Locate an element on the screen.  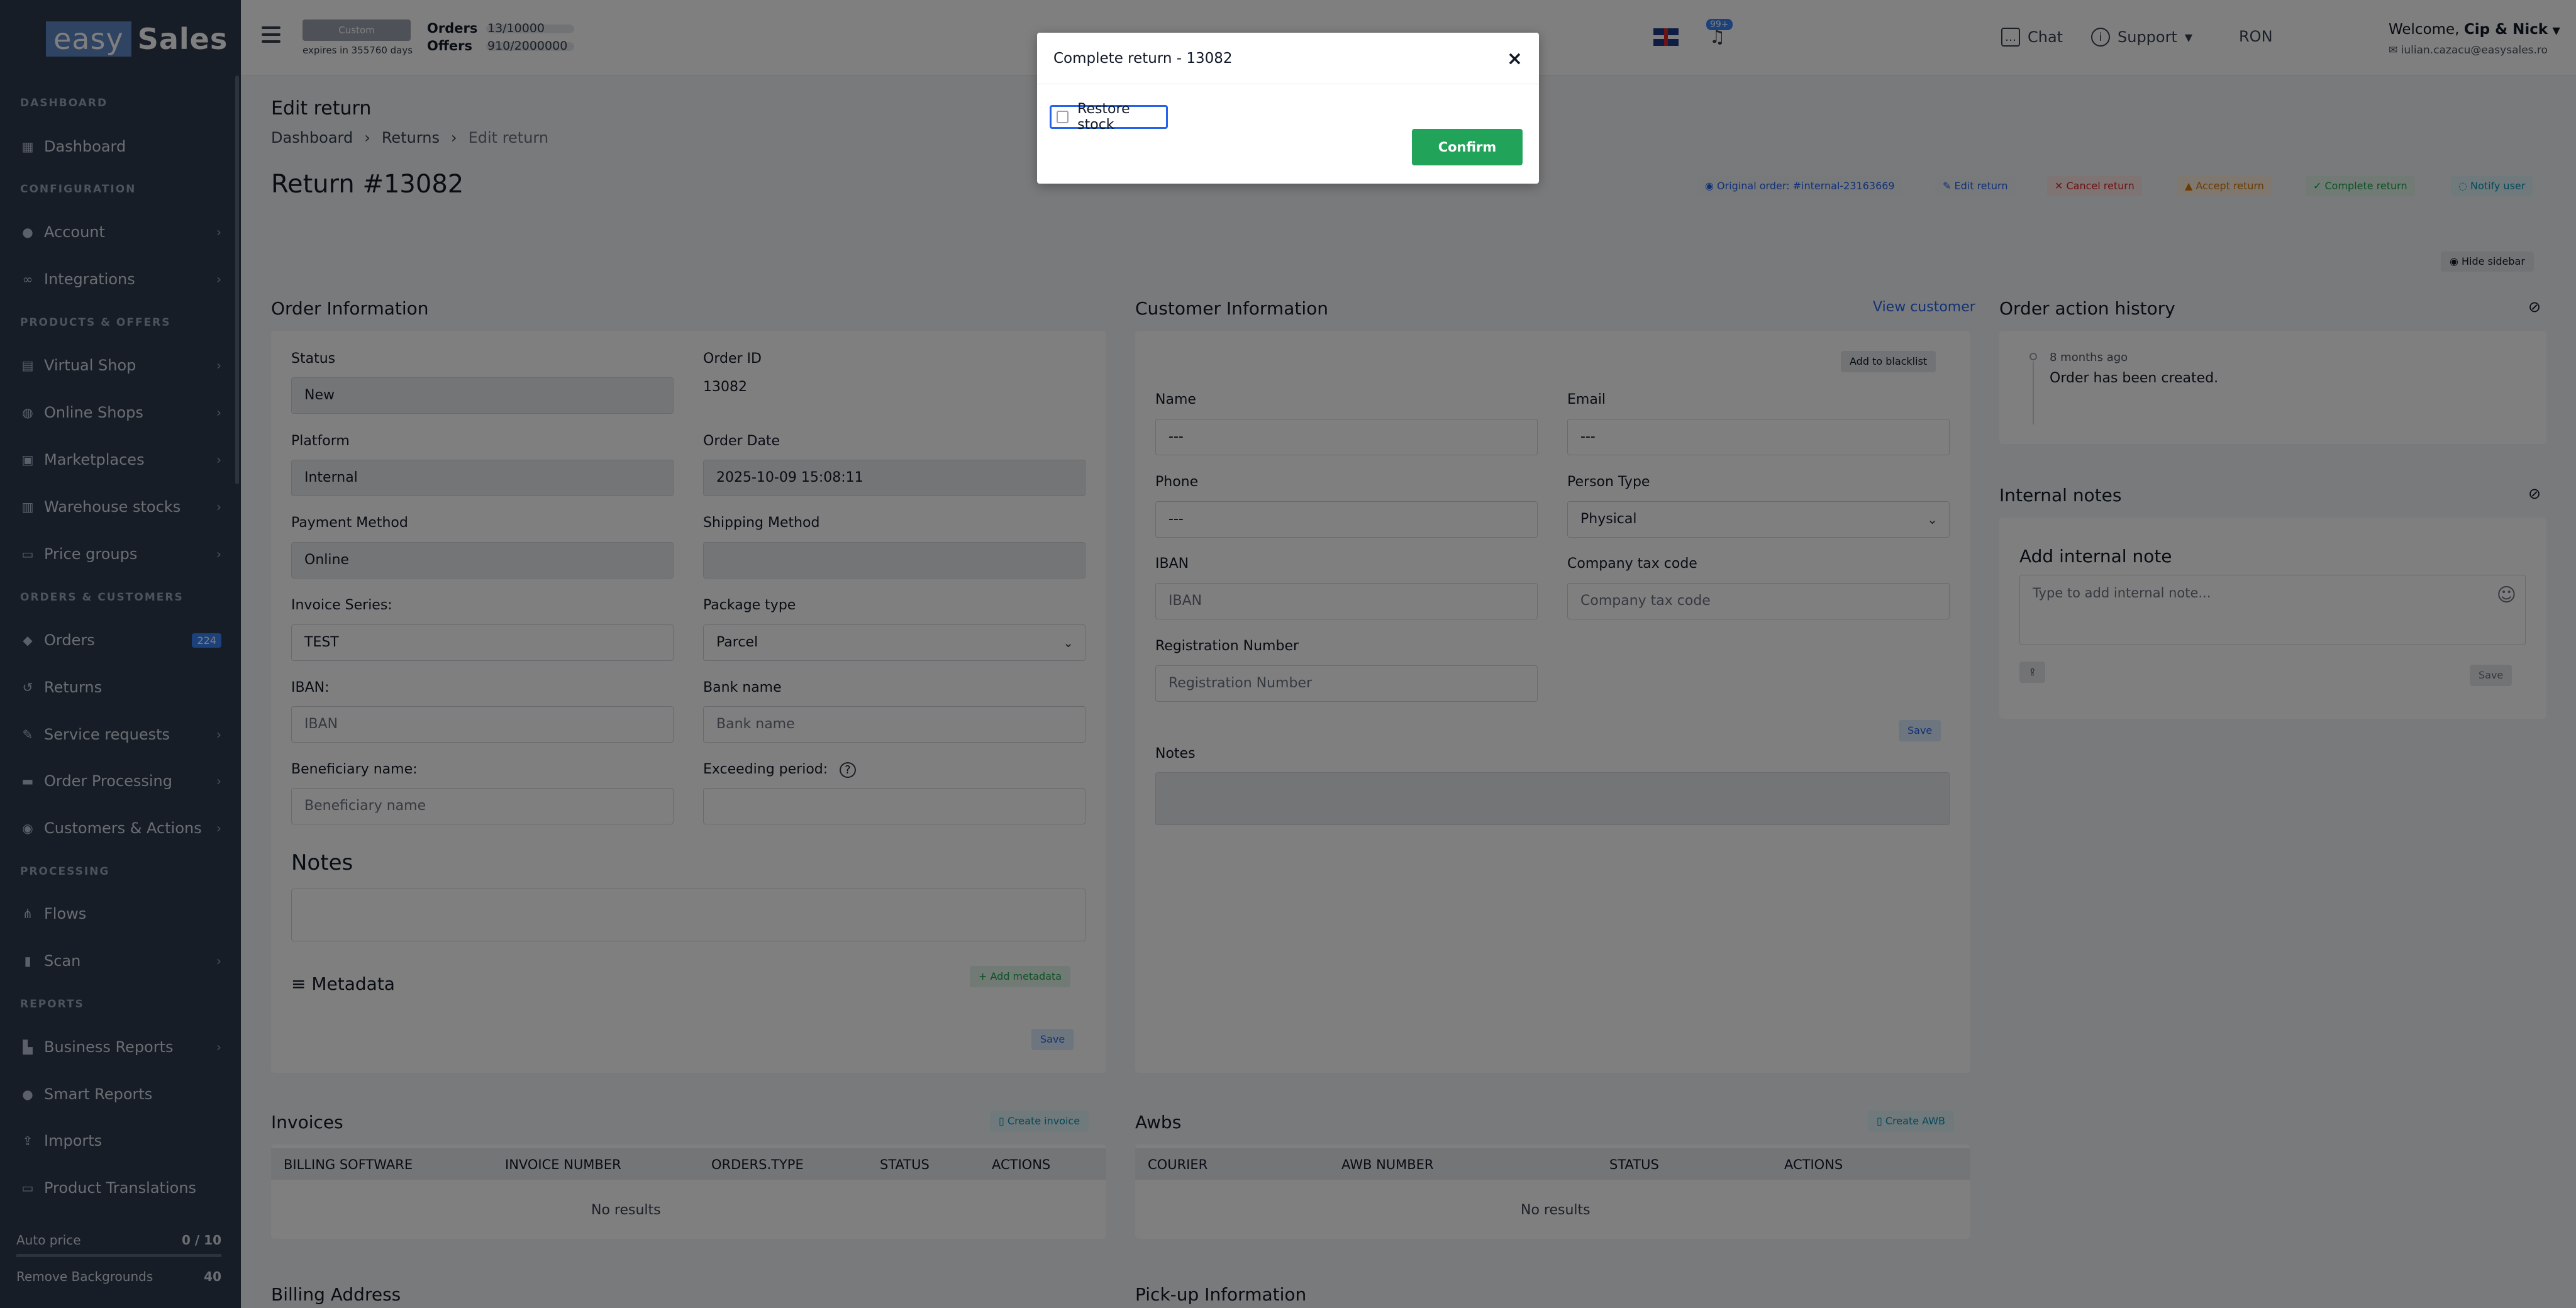
restore-stock-label: Restore stock is located at coordinates (1103, 117).